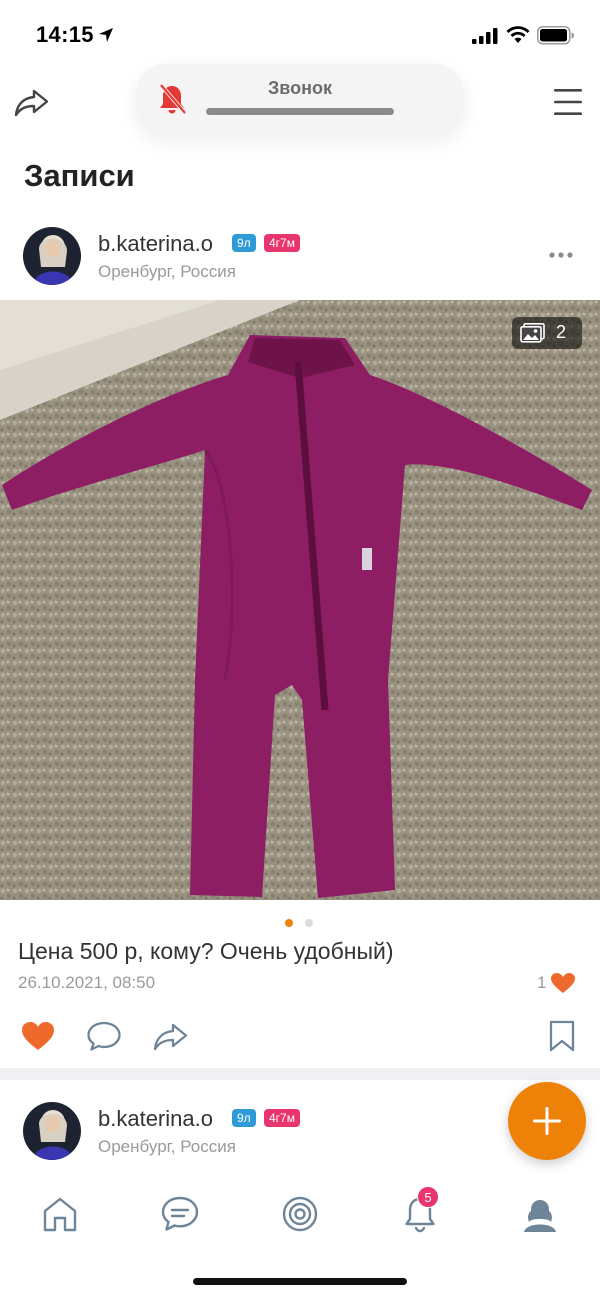 The width and height of the screenshot is (600, 1297). Describe the element at coordinates (106, 35) in the screenshot. I see `location-arrow-icon` at that location.